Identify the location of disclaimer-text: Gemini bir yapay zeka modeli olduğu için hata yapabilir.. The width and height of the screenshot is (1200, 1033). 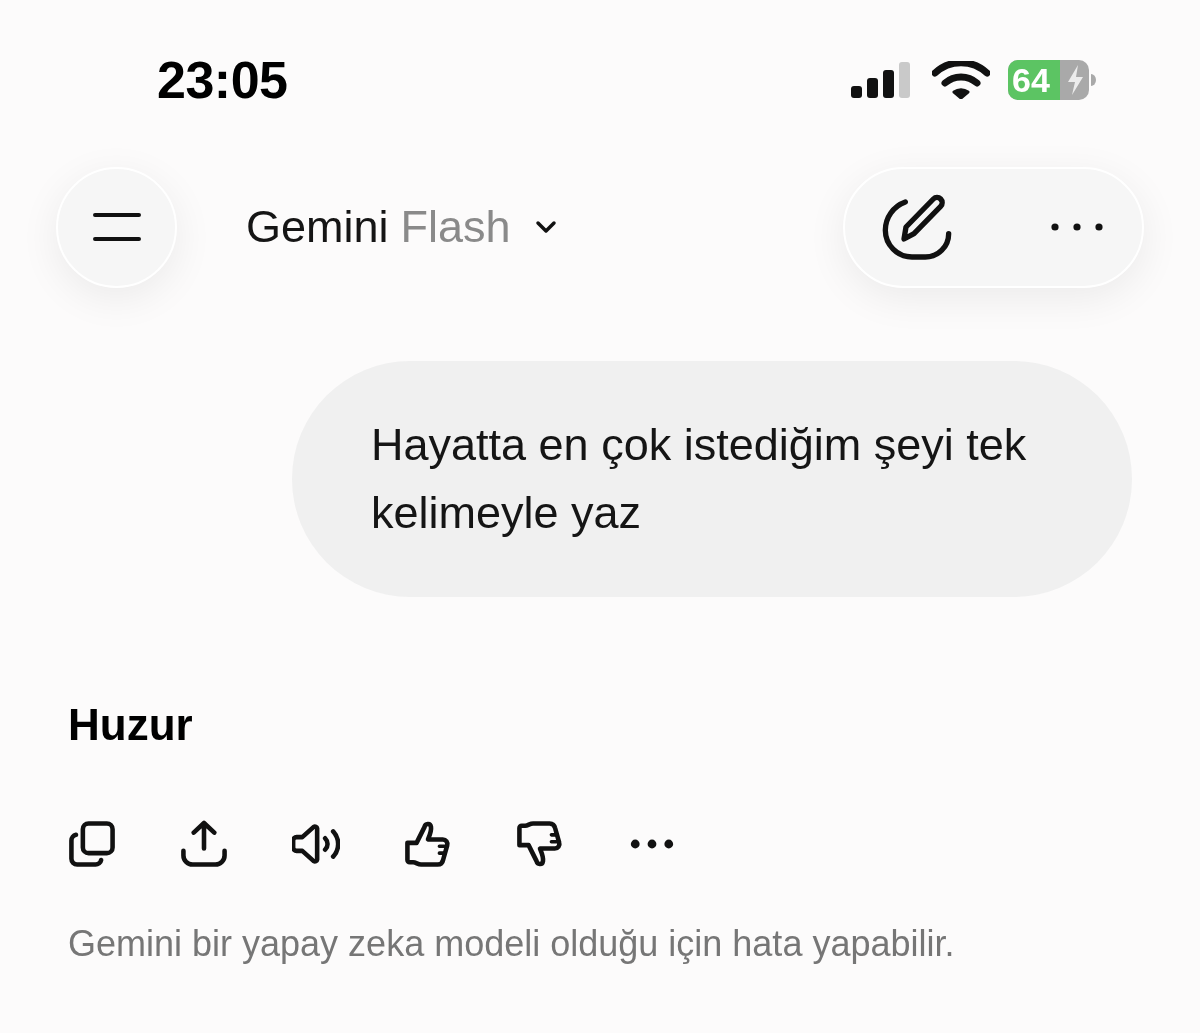
(511, 944).